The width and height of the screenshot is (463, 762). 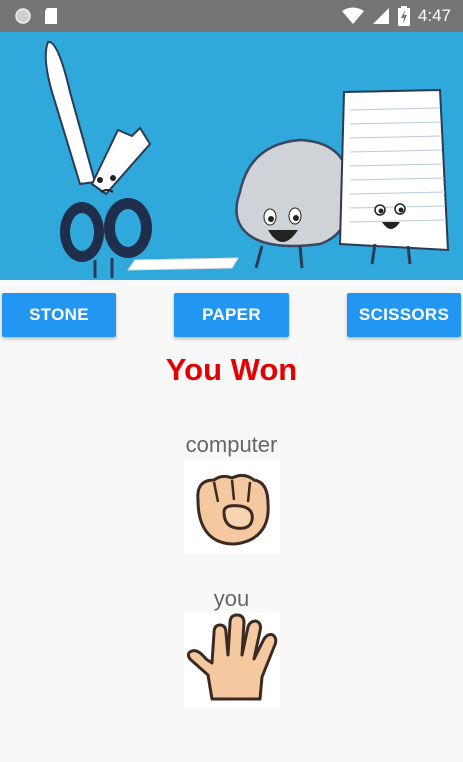 What do you see at coordinates (51, 16) in the screenshot?
I see `sd-card-icon` at bounding box center [51, 16].